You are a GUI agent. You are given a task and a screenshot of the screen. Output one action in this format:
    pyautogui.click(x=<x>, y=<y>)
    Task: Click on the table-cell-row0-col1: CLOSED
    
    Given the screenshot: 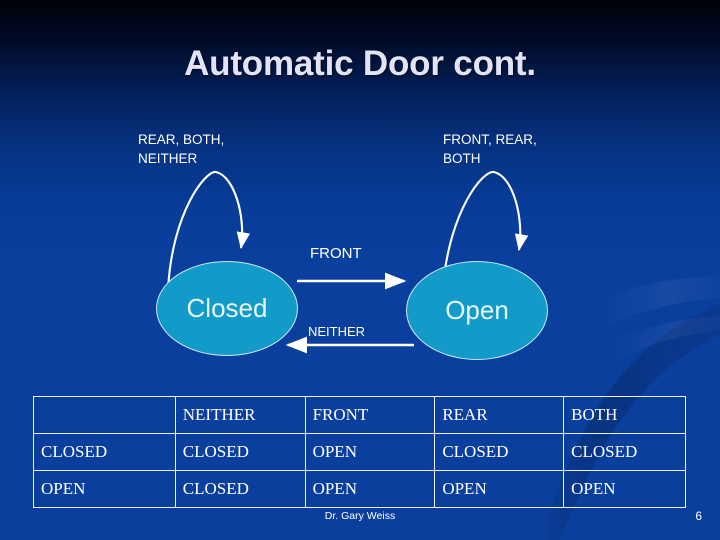 What is the action you would take?
    pyautogui.click(x=240, y=452)
    